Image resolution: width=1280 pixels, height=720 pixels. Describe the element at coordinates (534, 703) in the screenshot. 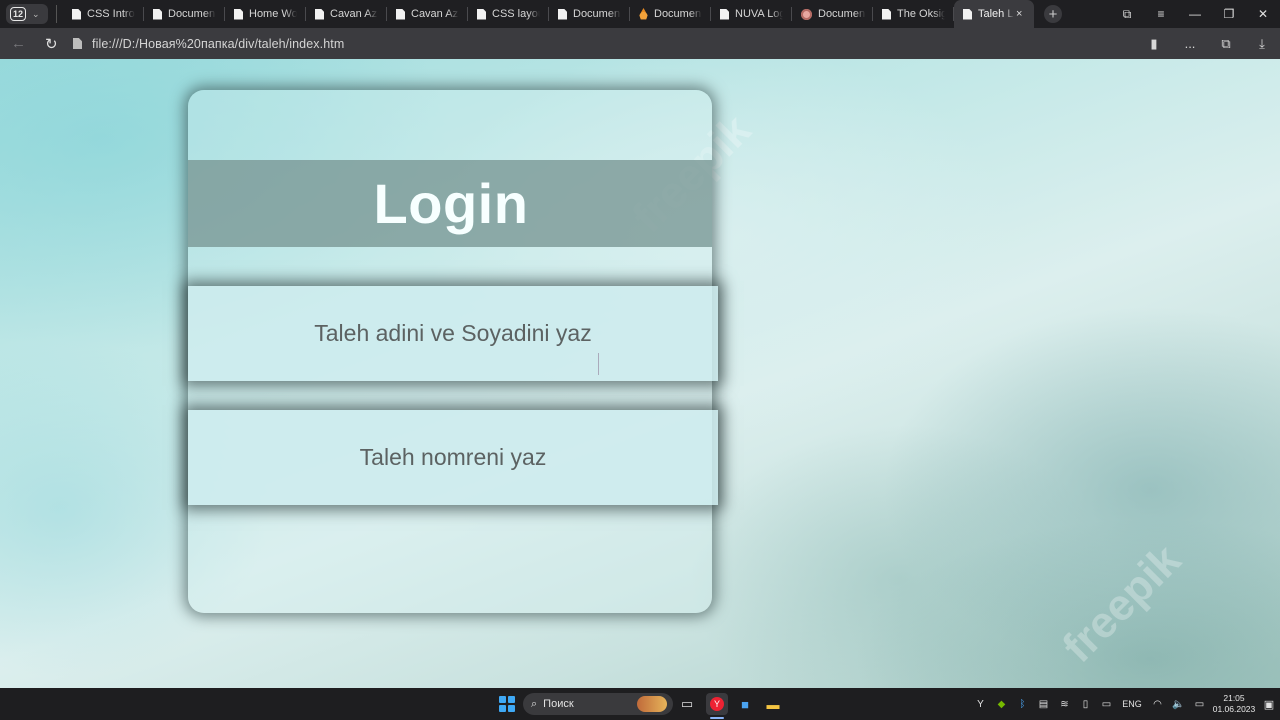

I see `search-icon: ⌕` at that location.